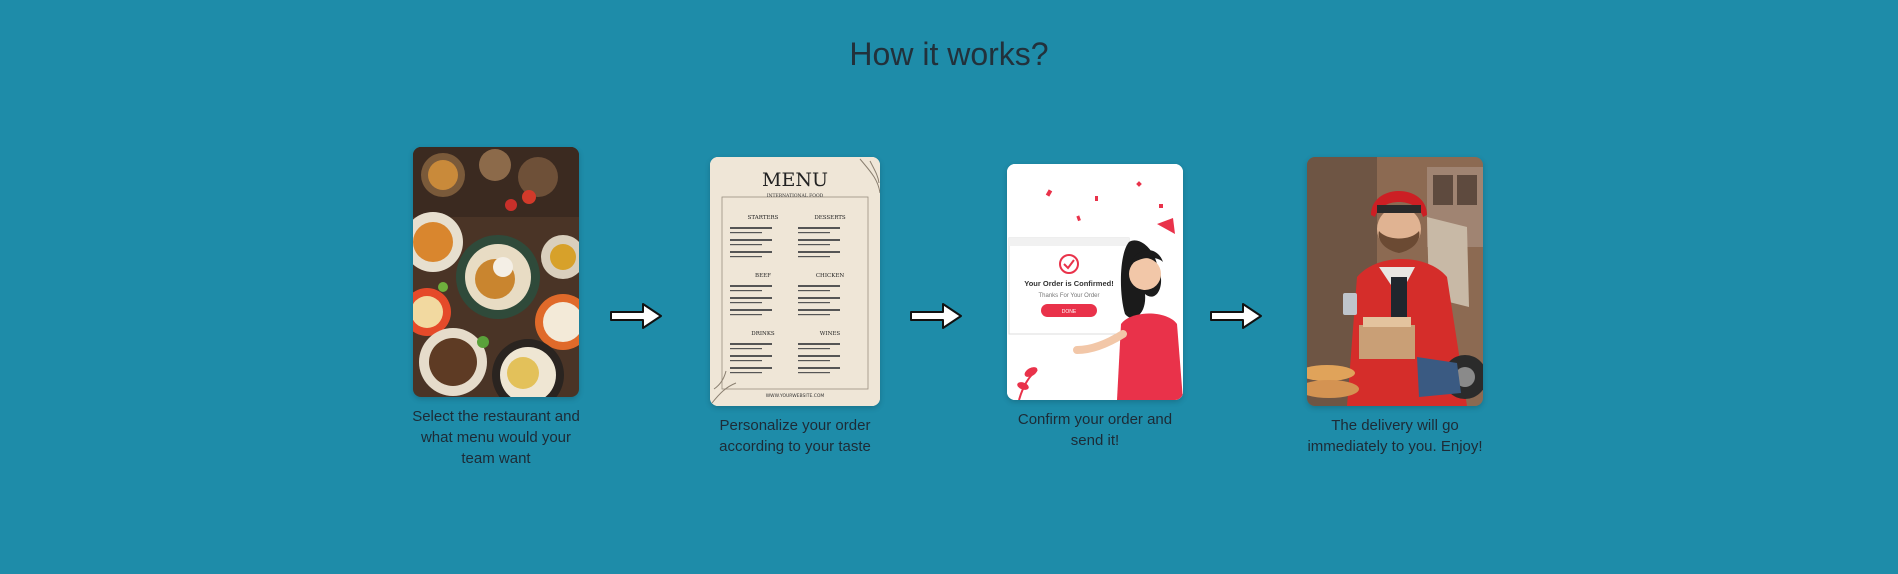 The height and width of the screenshot is (574, 1898). What do you see at coordinates (1069, 312) in the screenshot?
I see `svg-text: DONE` at bounding box center [1069, 312].